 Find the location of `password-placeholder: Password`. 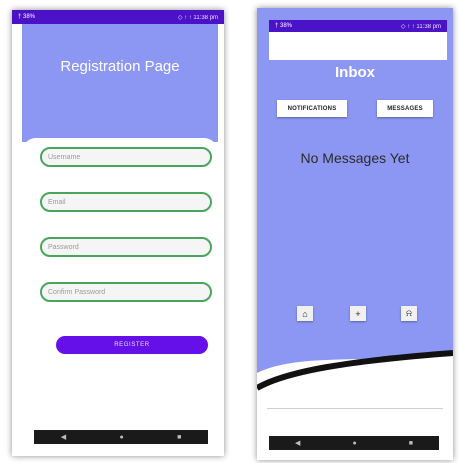

password-placeholder: Password is located at coordinates (63, 247).